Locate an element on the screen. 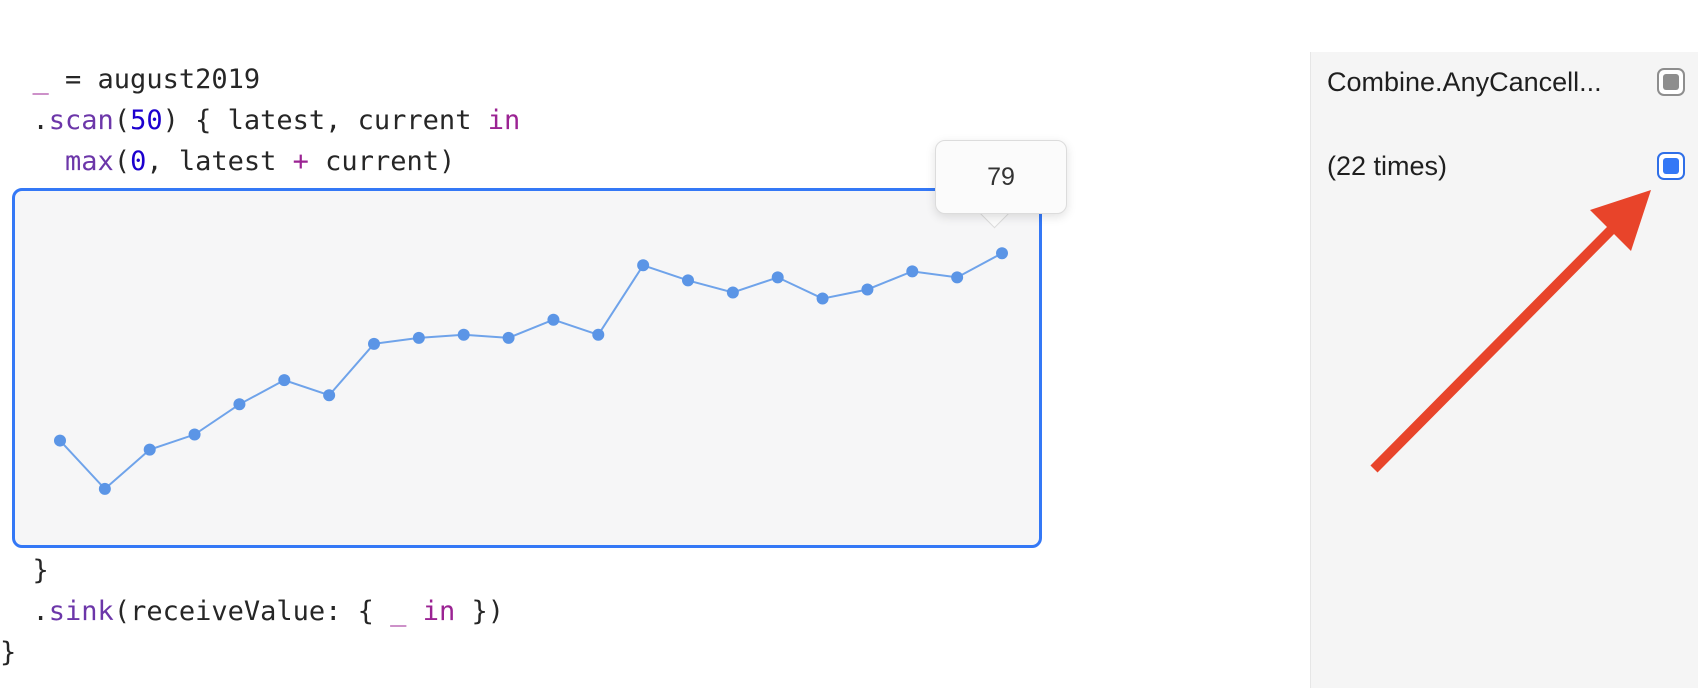 The image size is (1698, 688). data-point-highlighted is located at coordinates (1002, 253).